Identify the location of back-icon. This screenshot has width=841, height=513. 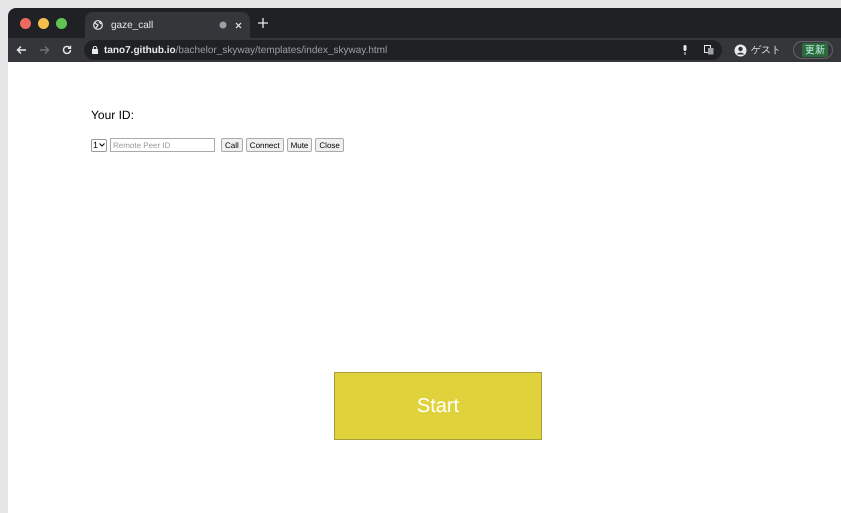
(21, 50).